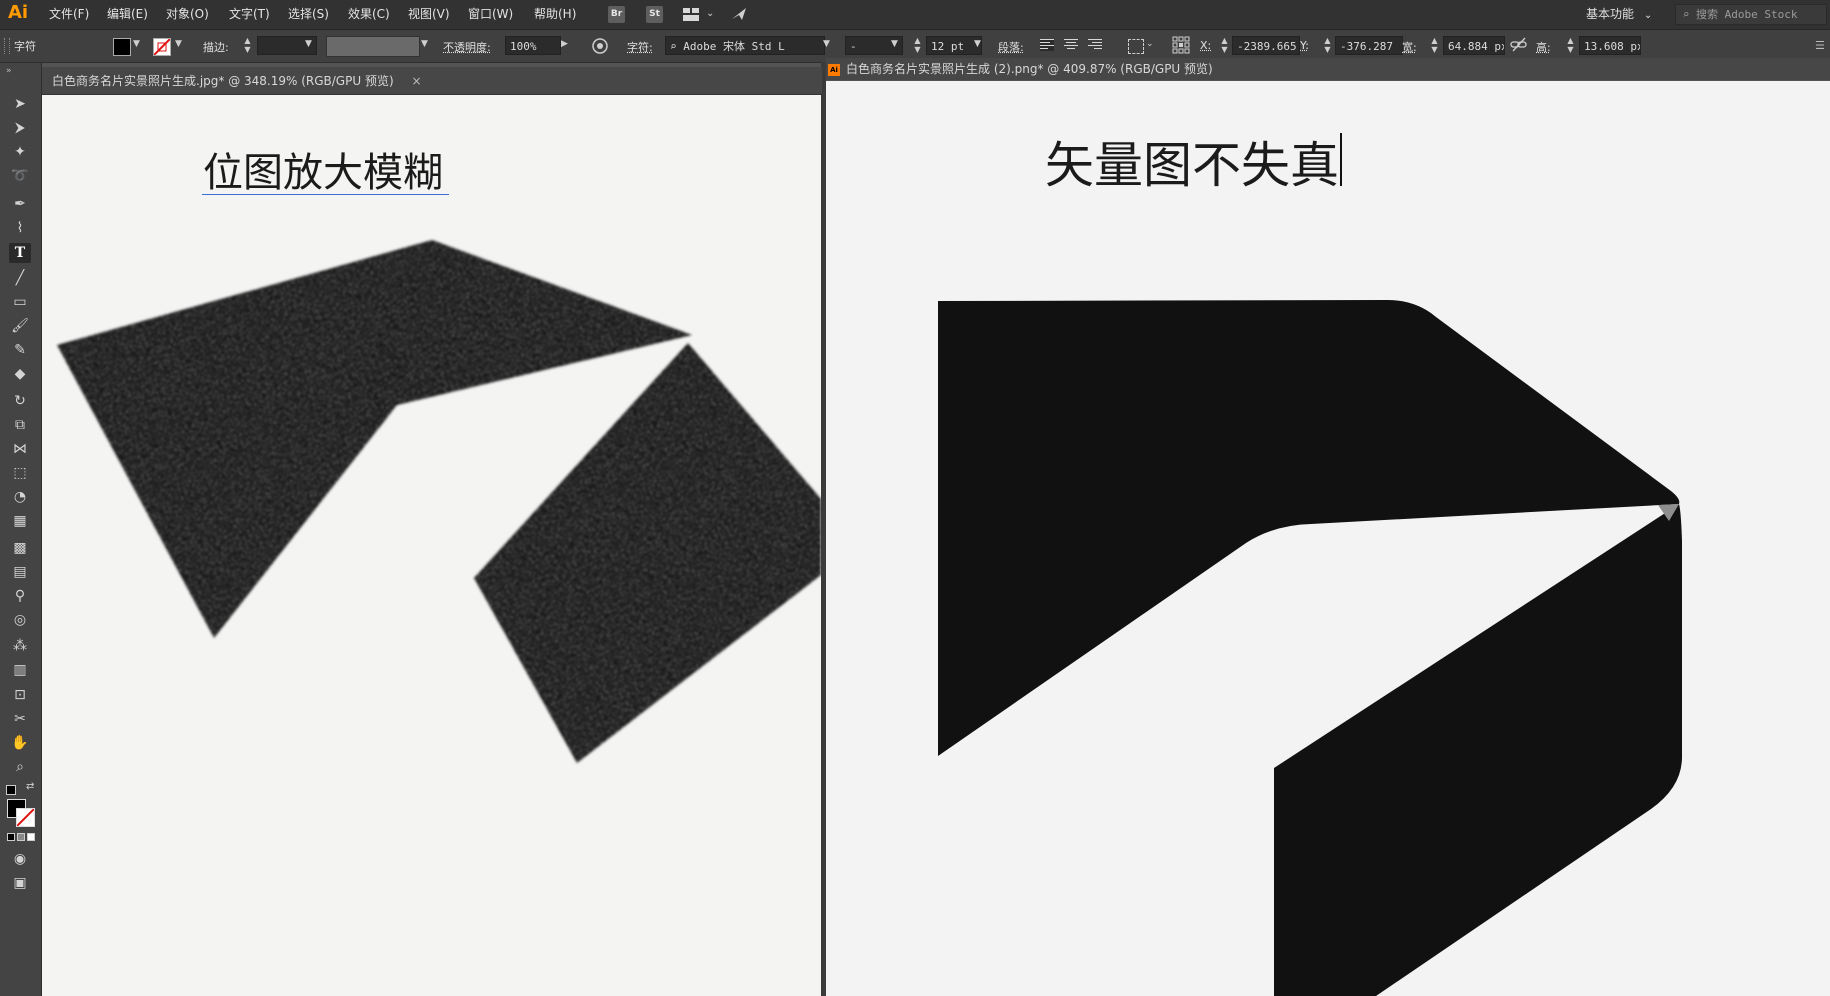 The width and height of the screenshot is (1830, 996). I want to click on drawing-mode-icon: ◉, so click(20, 859).